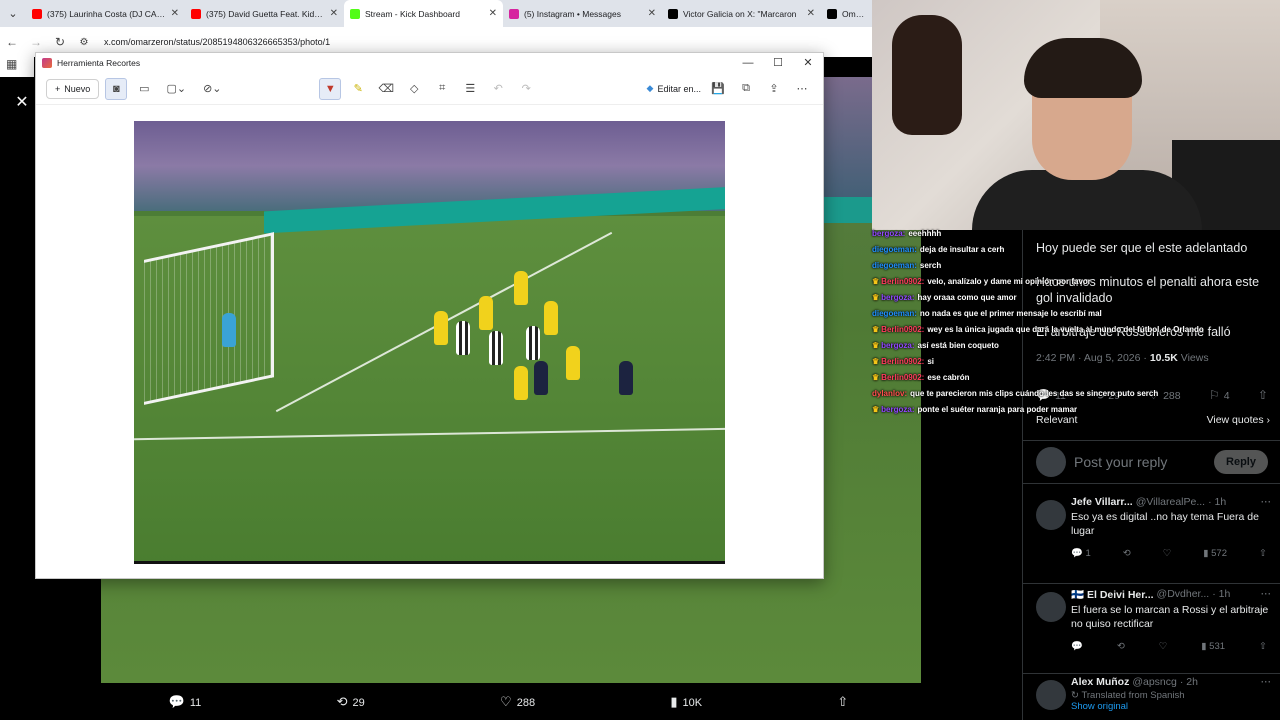 Image resolution: width=1280 pixels, height=720 pixels. What do you see at coordinates (358, 89) in the screenshot?
I see `highlighter-icon: ✎` at bounding box center [358, 89].